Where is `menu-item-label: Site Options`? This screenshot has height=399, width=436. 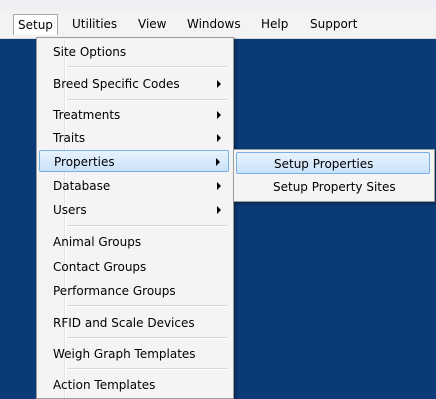 menu-item-label: Site Options is located at coordinates (90, 52).